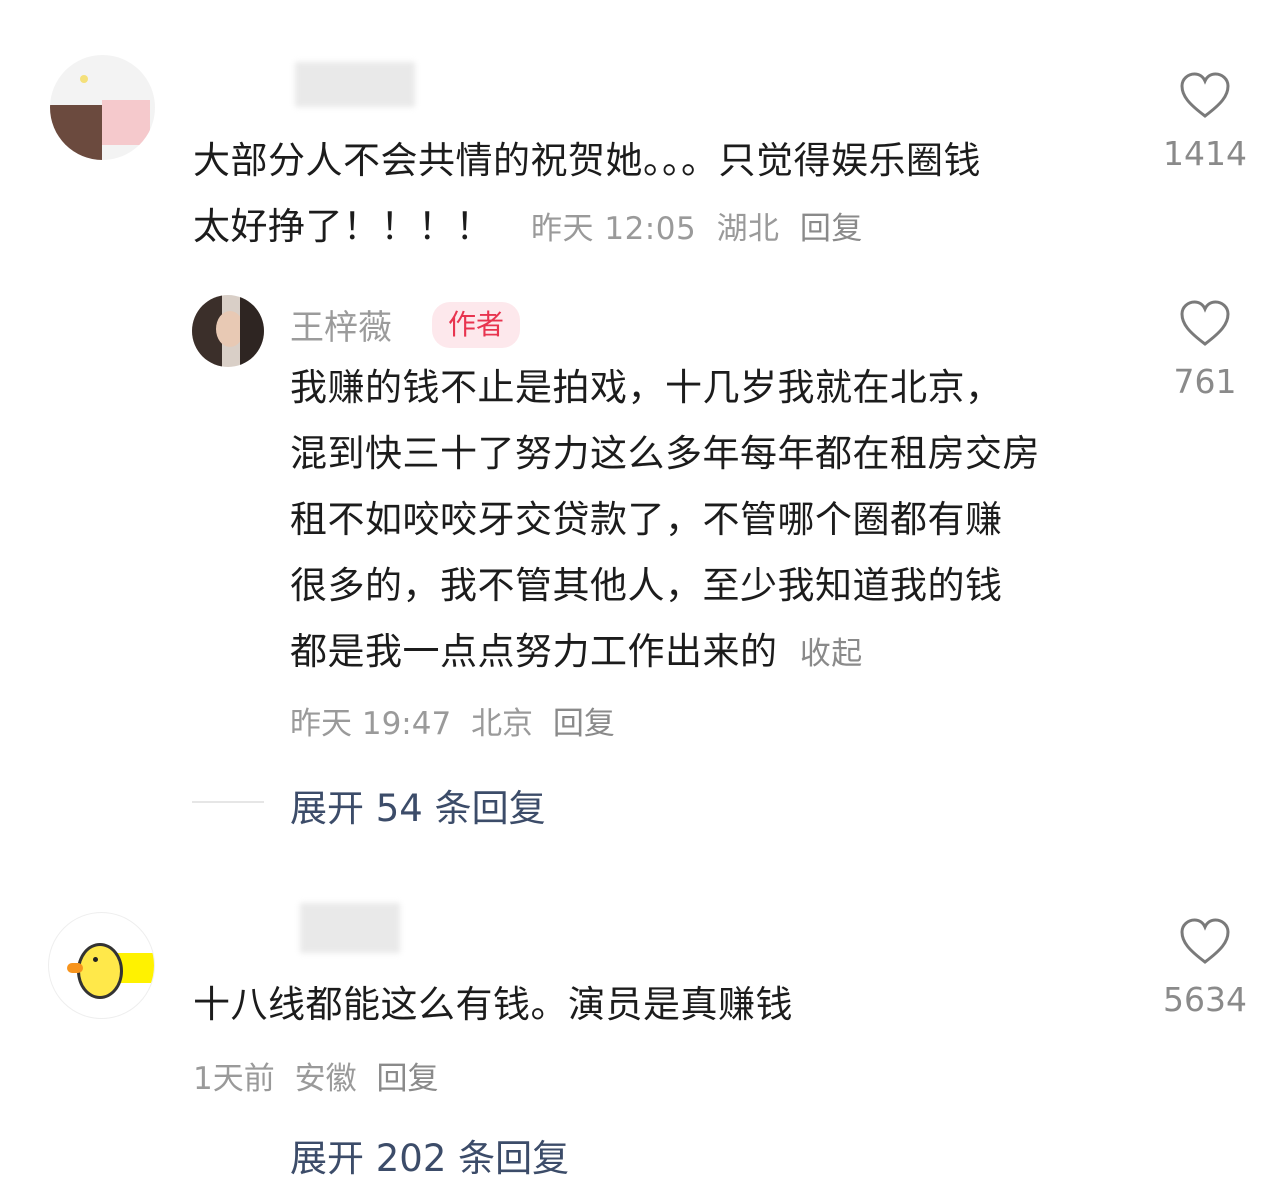  I want to click on comment-time: 昨天 12:05, so click(614, 229).